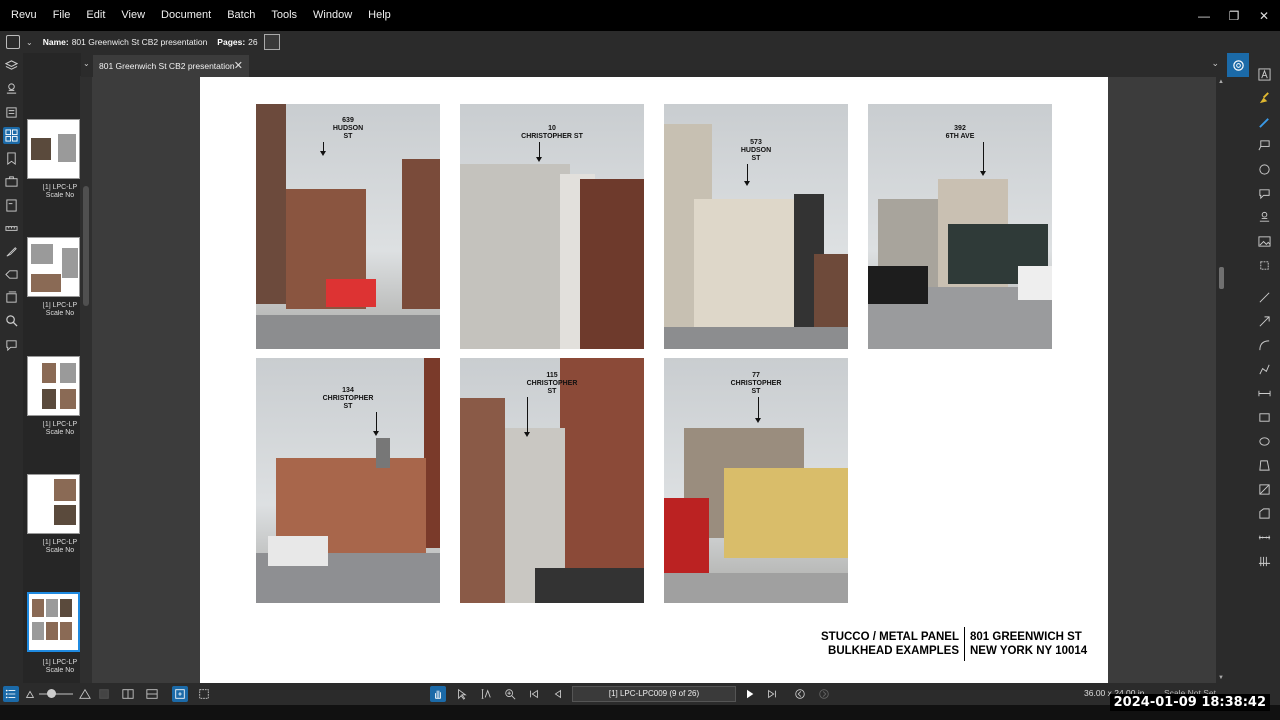 This screenshot has width=1280, height=720. What do you see at coordinates (534, 694) in the screenshot?
I see `first-page-icon` at bounding box center [534, 694].